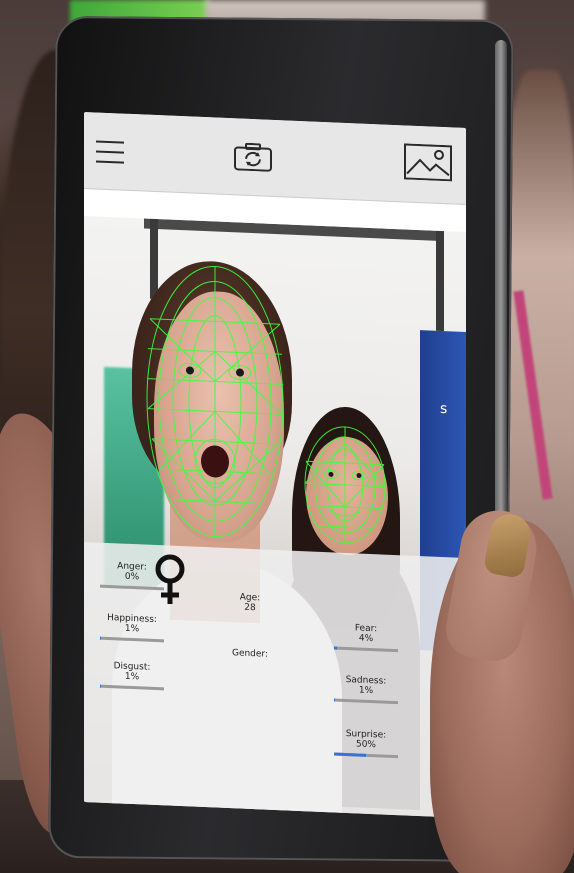  I want to click on stat-sadness: Sadness: 1%, so click(366, 689).